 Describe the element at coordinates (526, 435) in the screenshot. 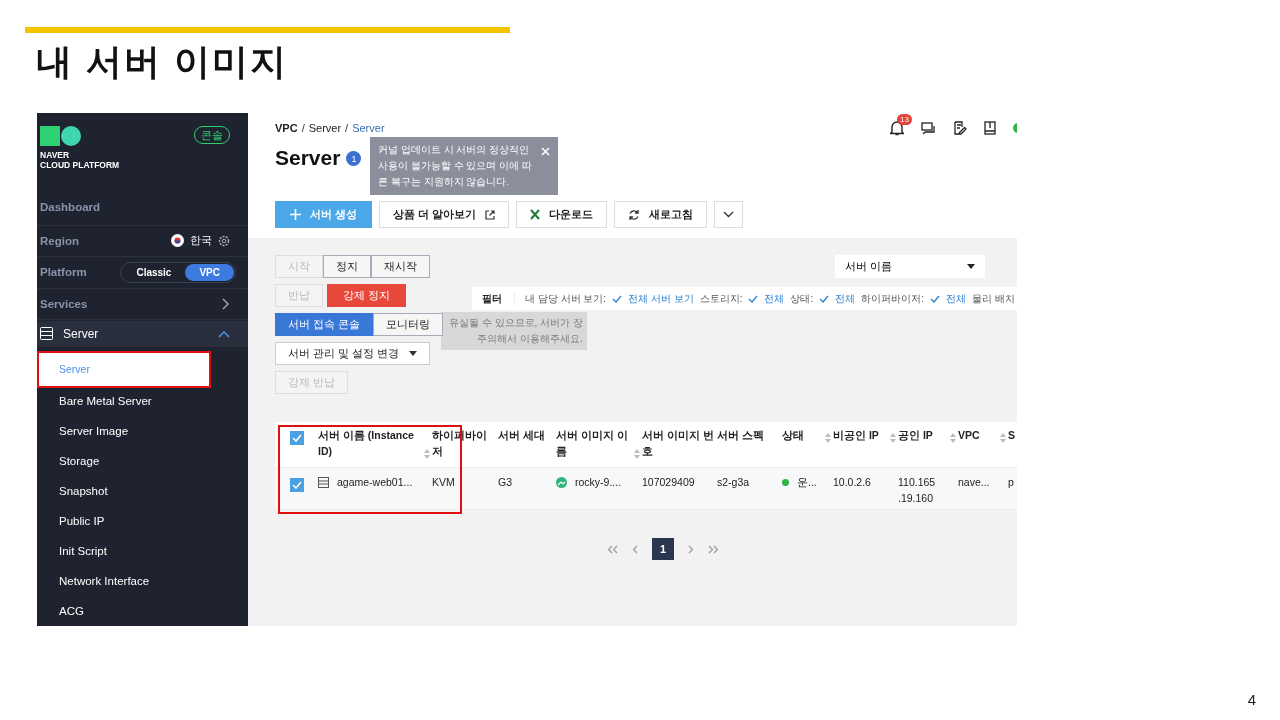

I see `column-header: 서버 세대` at that location.